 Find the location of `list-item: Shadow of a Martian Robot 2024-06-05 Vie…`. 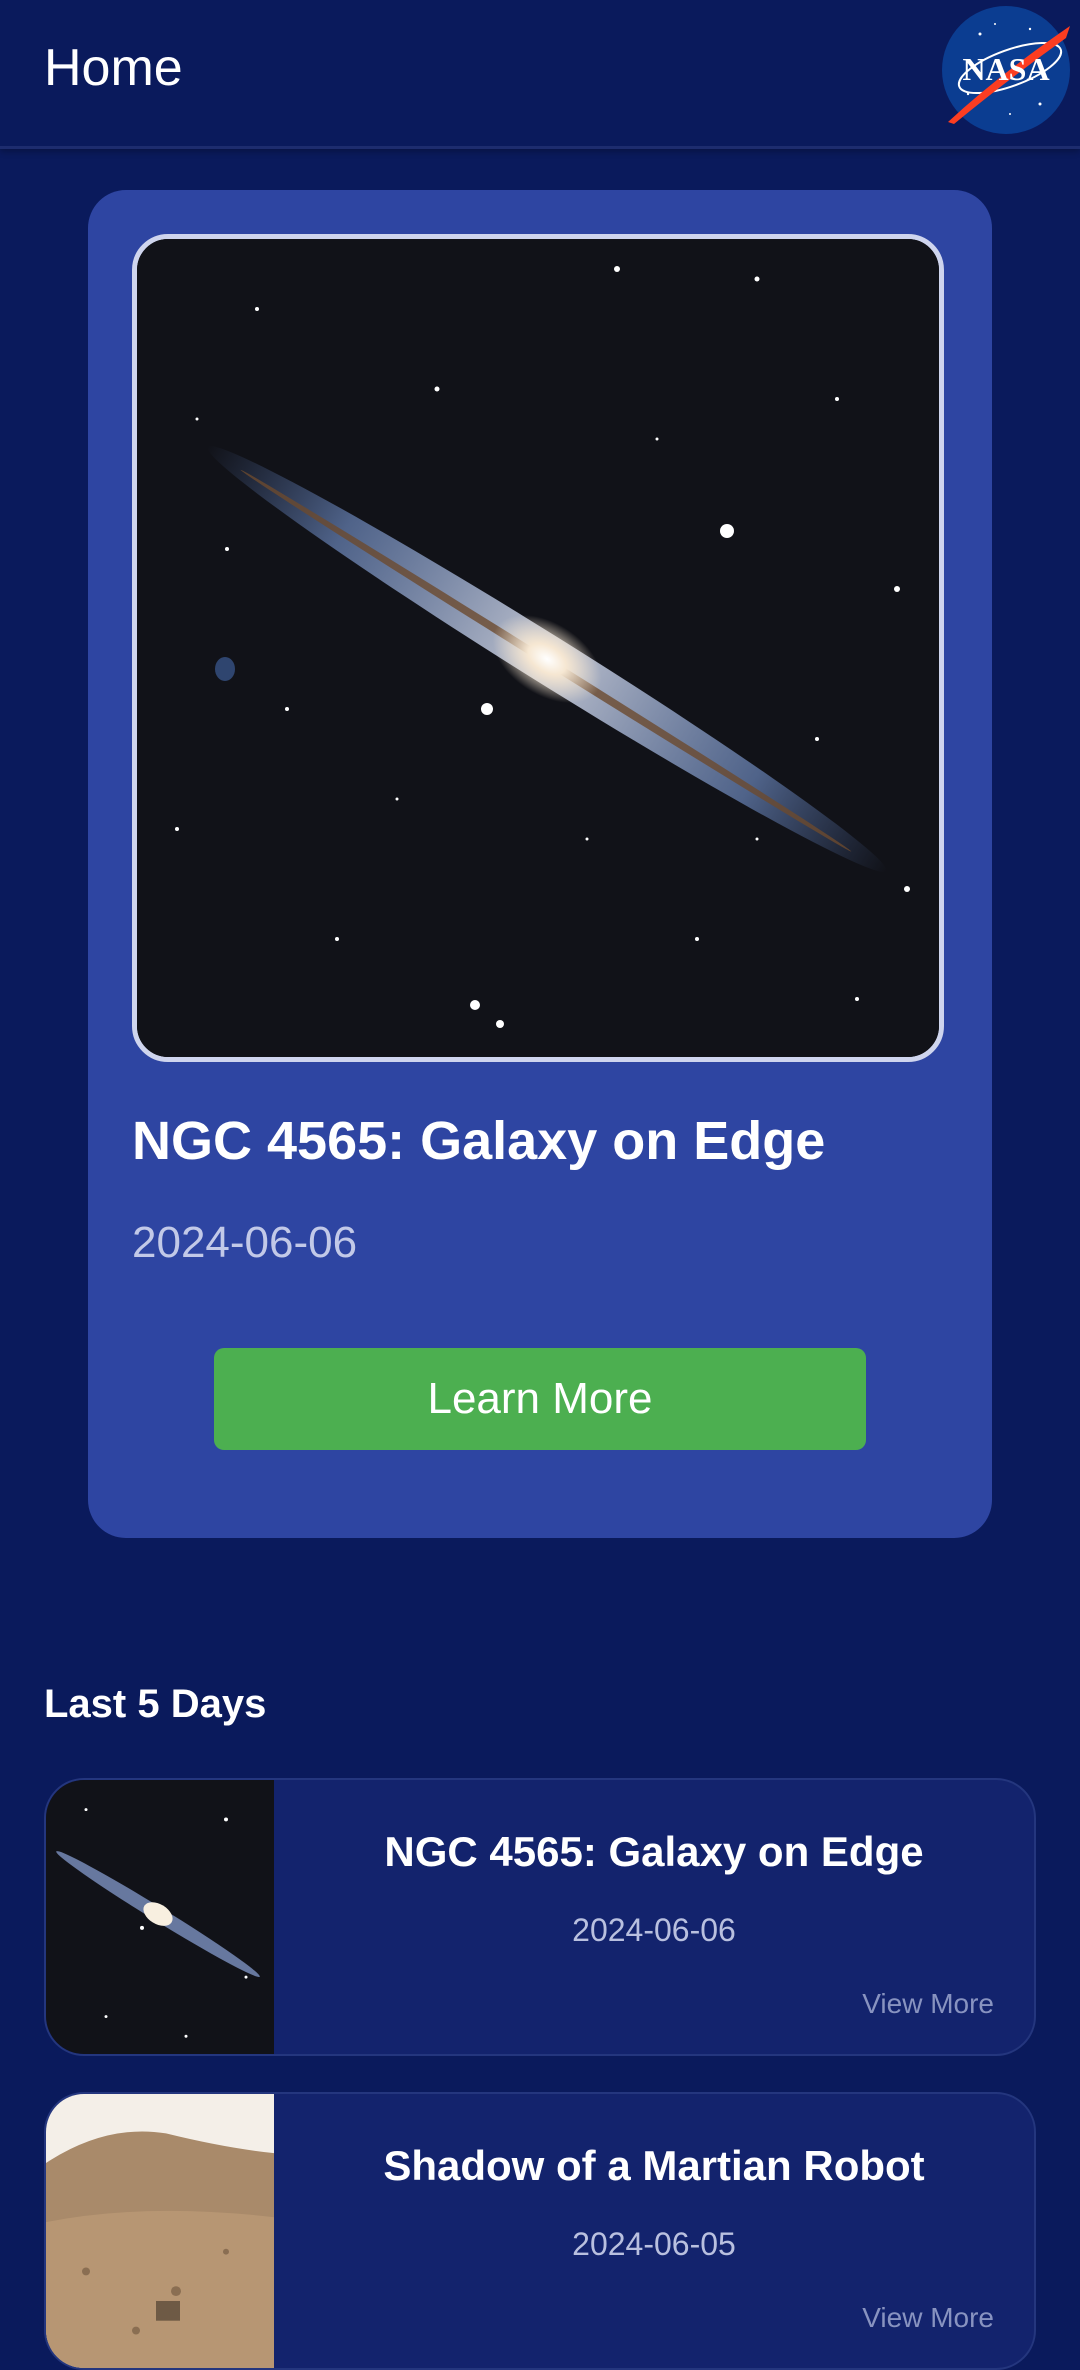

list-item: Shadow of a Martian Robot 2024-06-05 Vie… is located at coordinates (540, 2231).